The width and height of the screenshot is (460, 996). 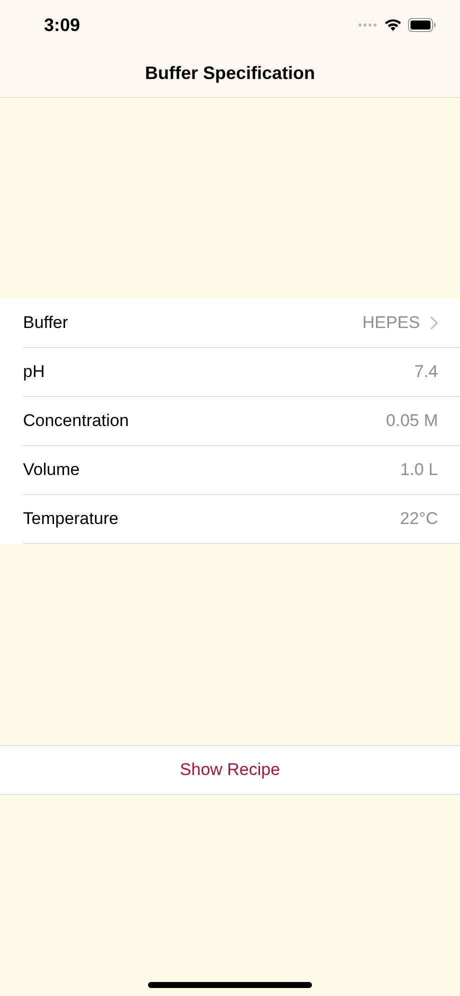 What do you see at coordinates (412, 421) in the screenshot?
I see `row-value: 0.05 M` at bounding box center [412, 421].